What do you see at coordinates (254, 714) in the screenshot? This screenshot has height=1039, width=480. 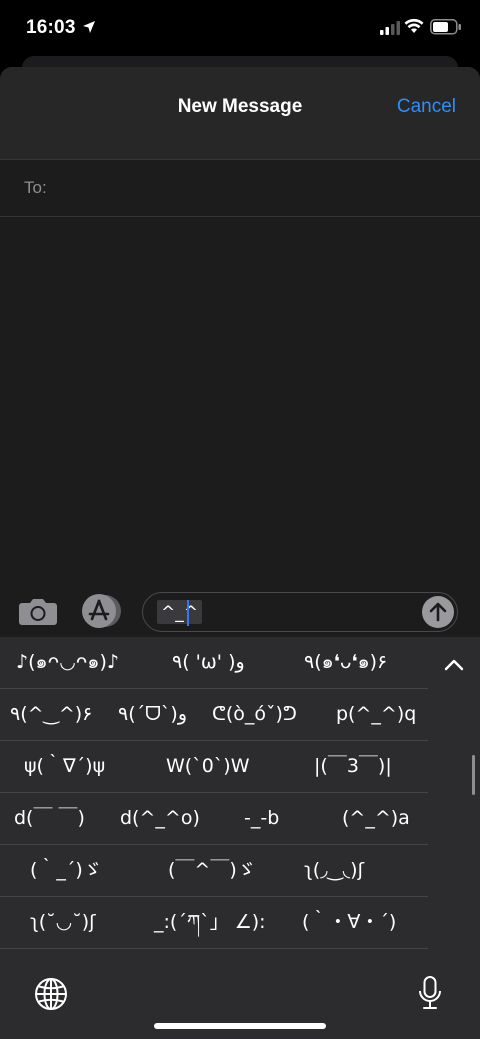 I see `kaomoji-key: ᕦ(ò_óˇ)ᕤ` at bounding box center [254, 714].